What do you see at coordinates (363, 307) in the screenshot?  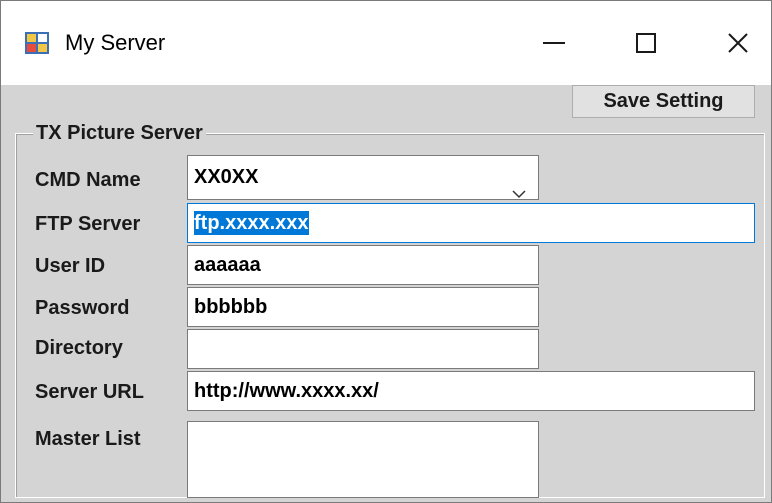 I see `password-input: bbbbbb` at bounding box center [363, 307].